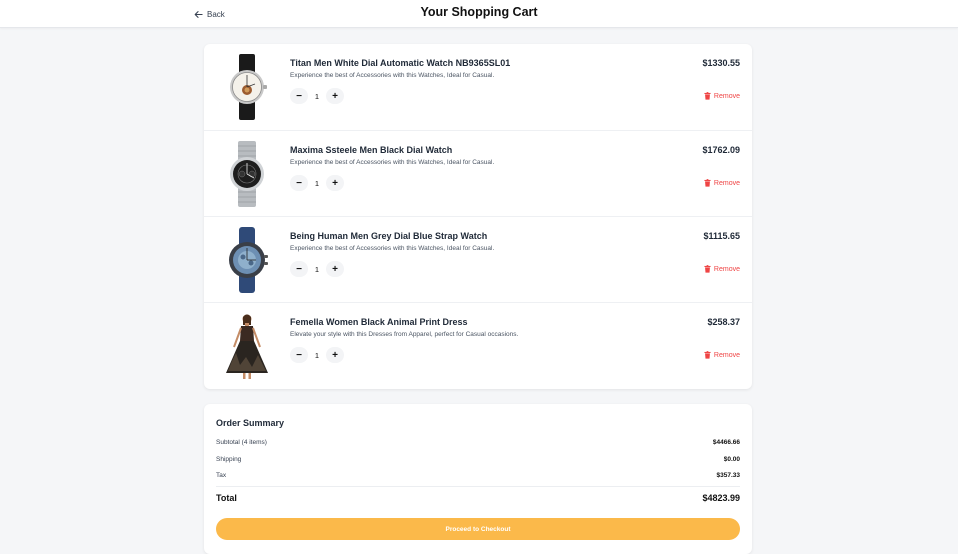 The width and height of the screenshot is (958, 554). What do you see at coordinates (229, 459) in the screenshot?
I see `shipping-label: Shipping` at bounding box center [229, 459].